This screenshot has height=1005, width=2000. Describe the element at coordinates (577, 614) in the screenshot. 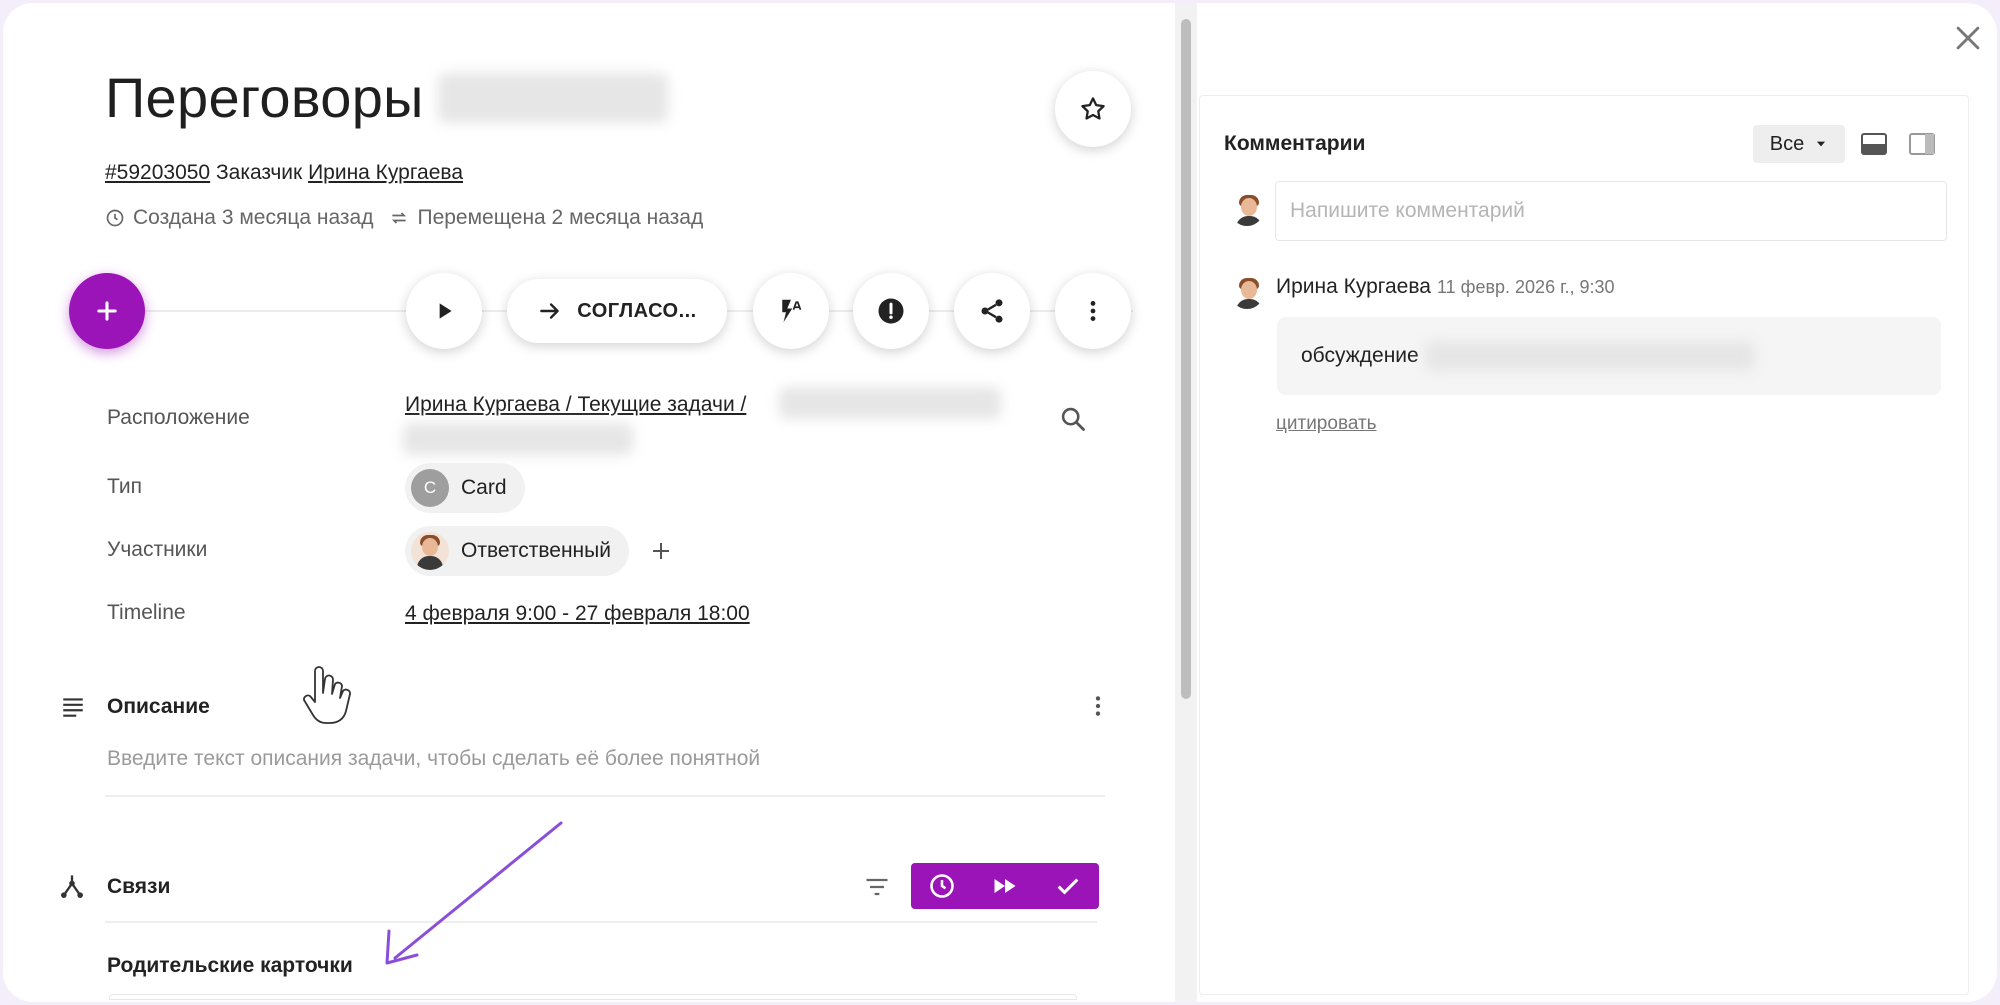

I see `timeline-value: 4 февраля 9:00 - 27 февраля 18:00` at that location.